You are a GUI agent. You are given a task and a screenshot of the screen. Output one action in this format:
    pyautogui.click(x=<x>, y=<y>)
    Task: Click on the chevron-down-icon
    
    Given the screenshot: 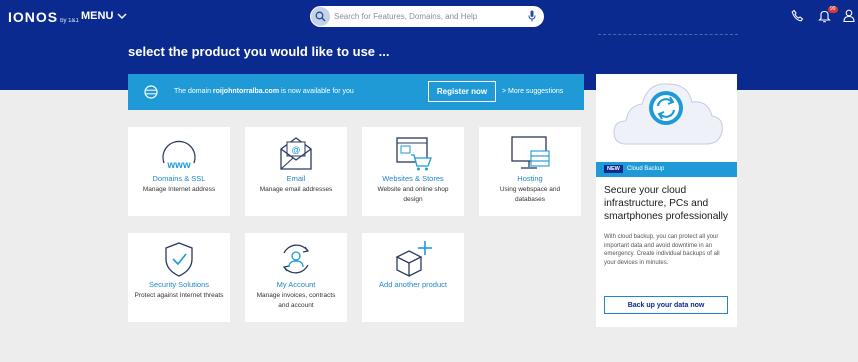 What is the action you would take?
    pyautogui.click(x=122, y=16)
    